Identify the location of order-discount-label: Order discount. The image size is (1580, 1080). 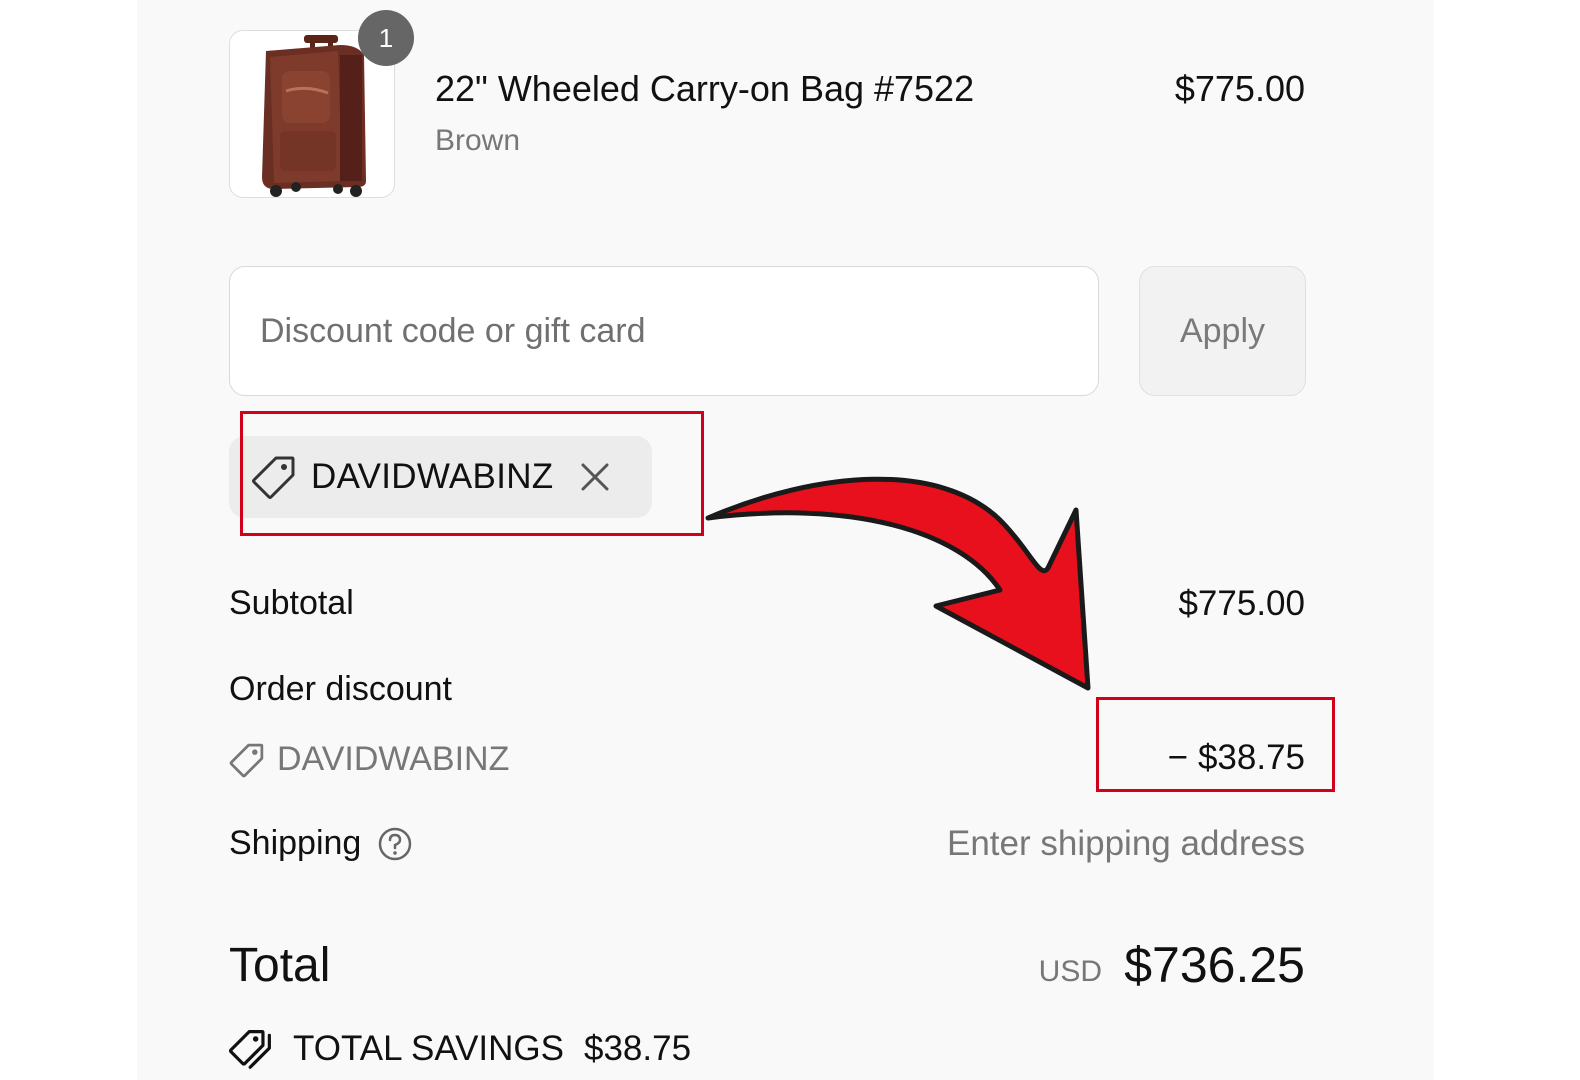
(340, 689).